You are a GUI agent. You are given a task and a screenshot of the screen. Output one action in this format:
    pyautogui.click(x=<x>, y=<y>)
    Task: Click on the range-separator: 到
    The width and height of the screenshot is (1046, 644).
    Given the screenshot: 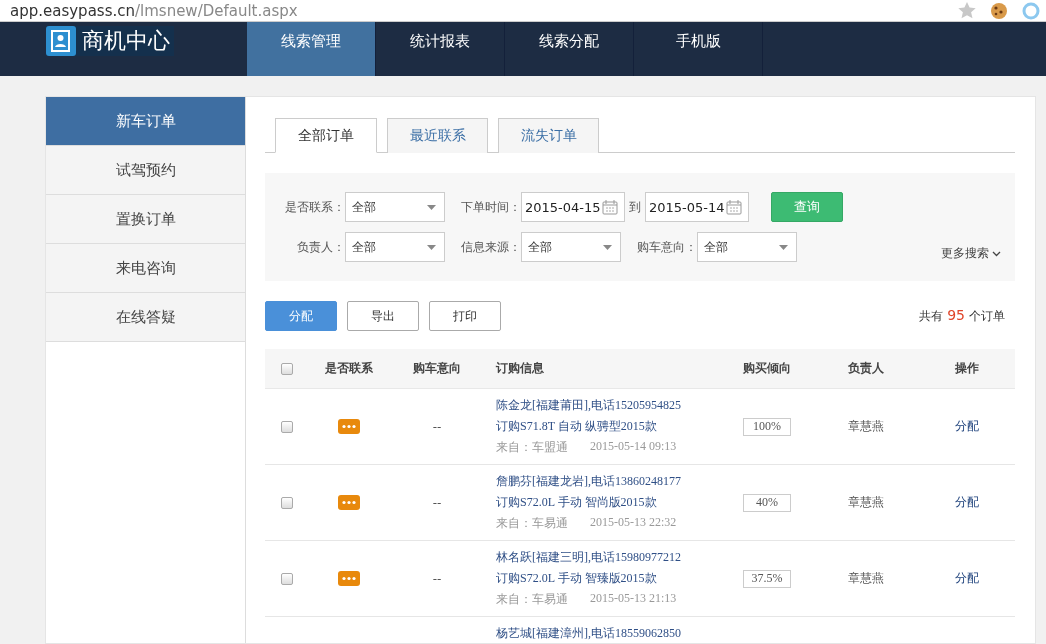 What is the action you would take?
    pyautogui.click(x=635, y=207)
    